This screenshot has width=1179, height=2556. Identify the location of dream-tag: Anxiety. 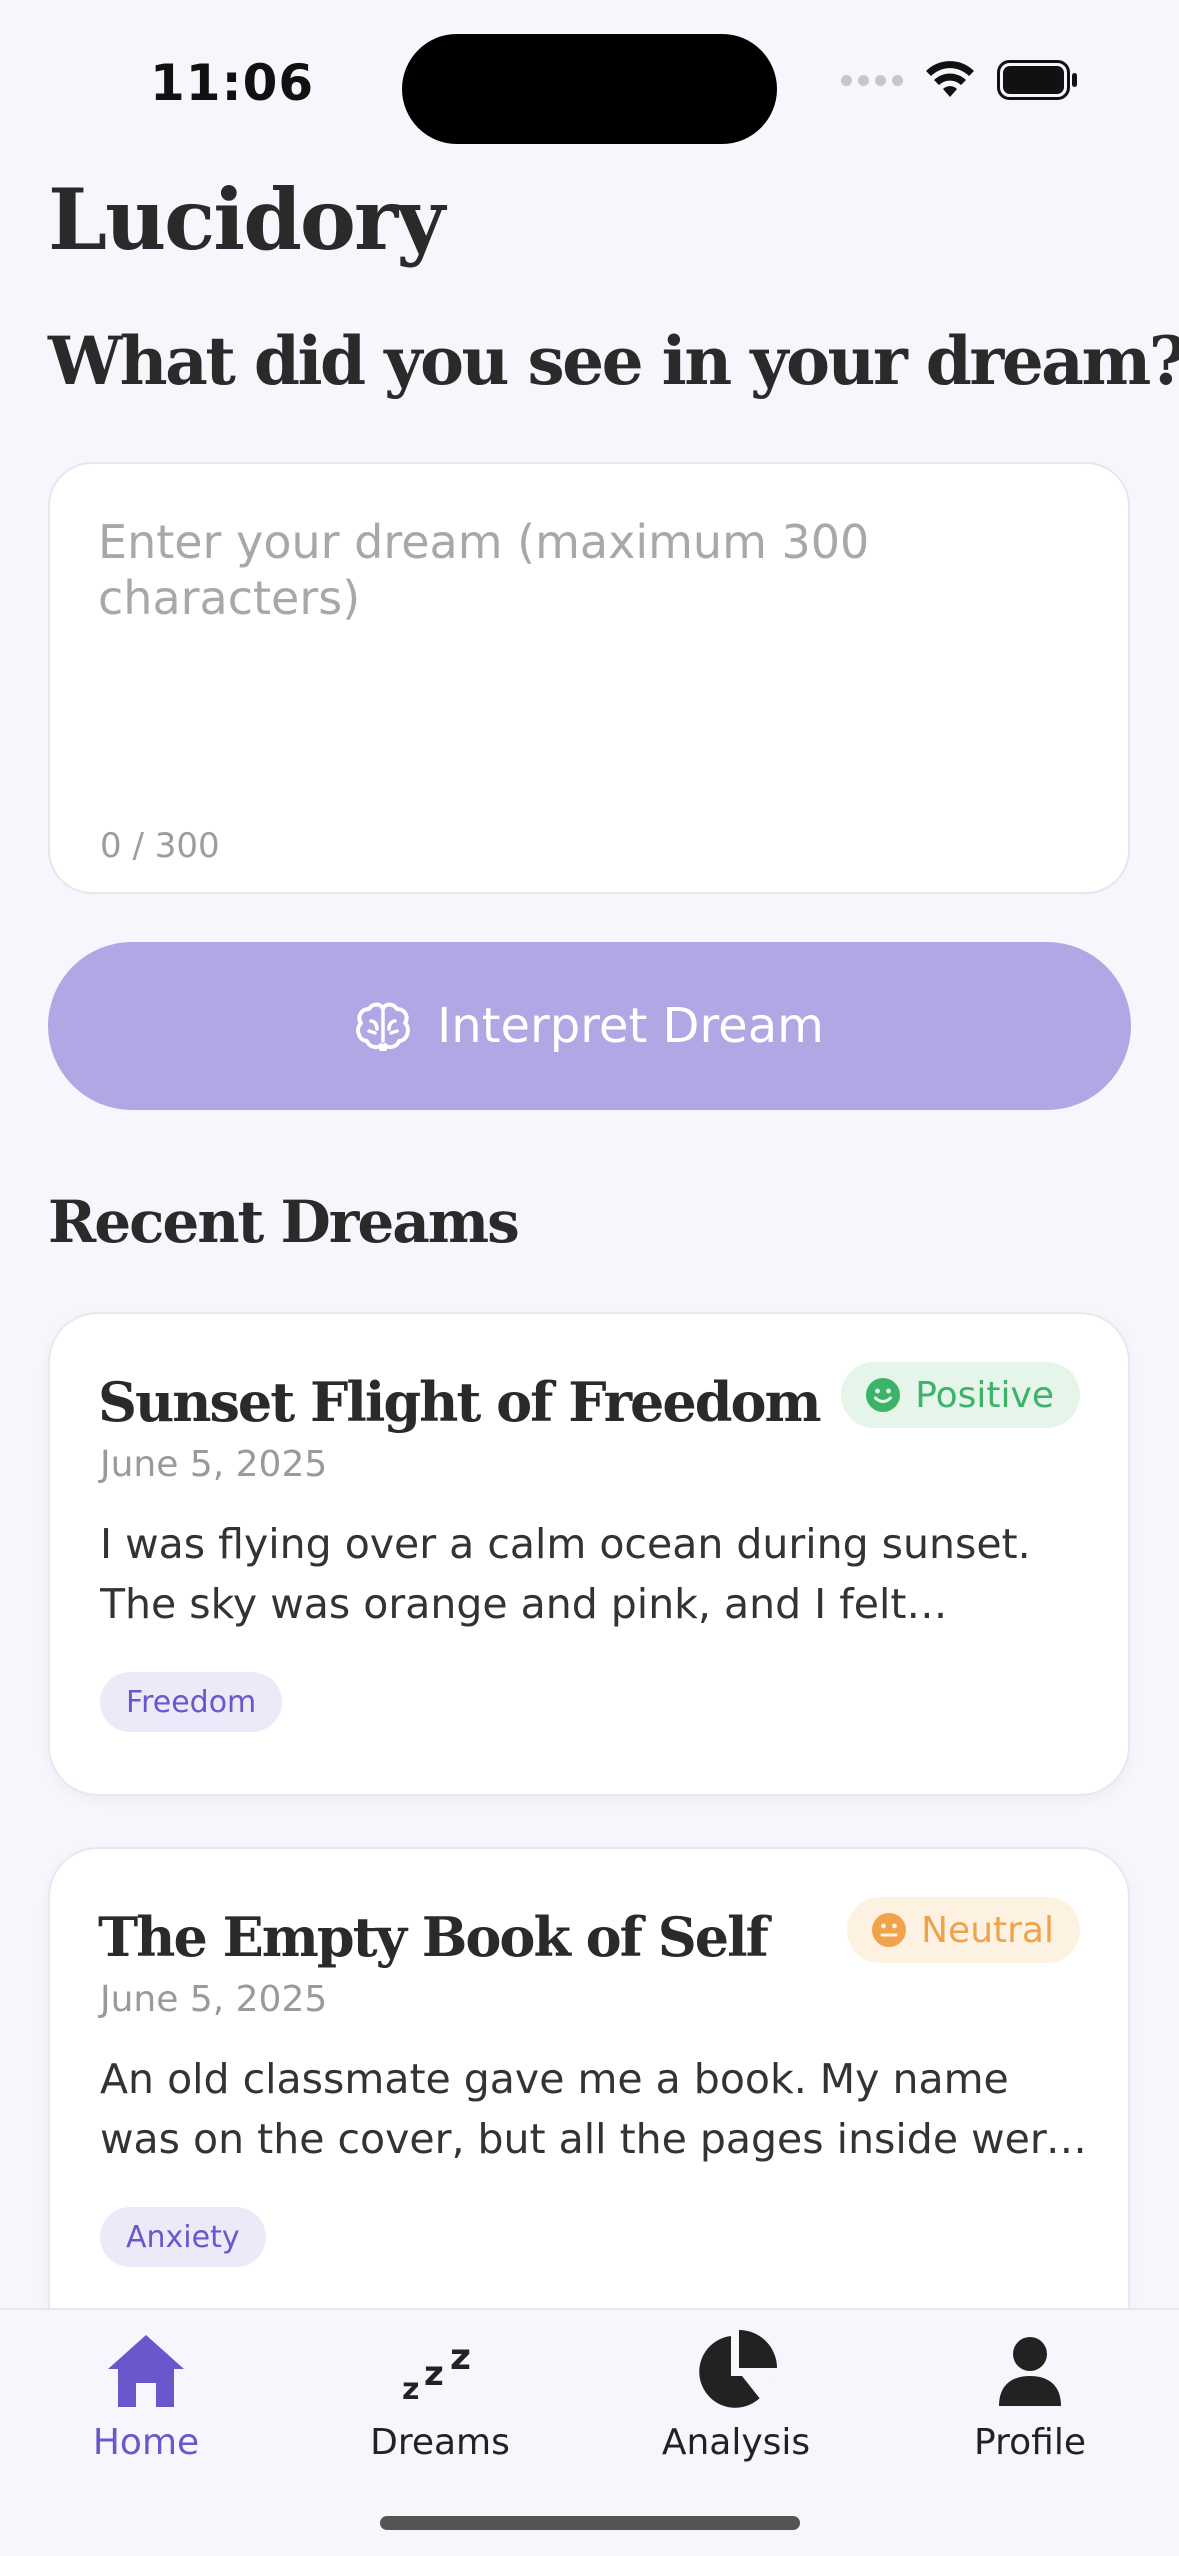
(183, 2237).